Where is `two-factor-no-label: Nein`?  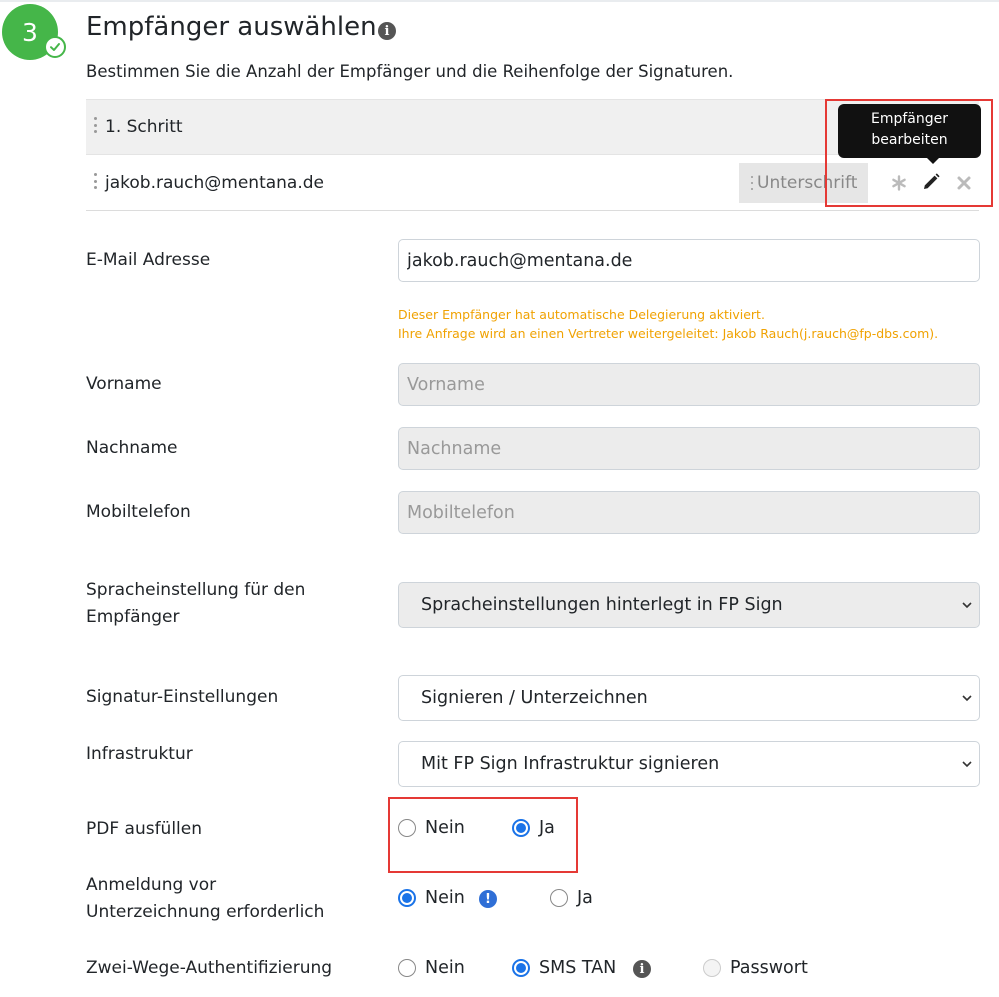
two-factor-no-label: Nein is located at coordinates (445, 968).